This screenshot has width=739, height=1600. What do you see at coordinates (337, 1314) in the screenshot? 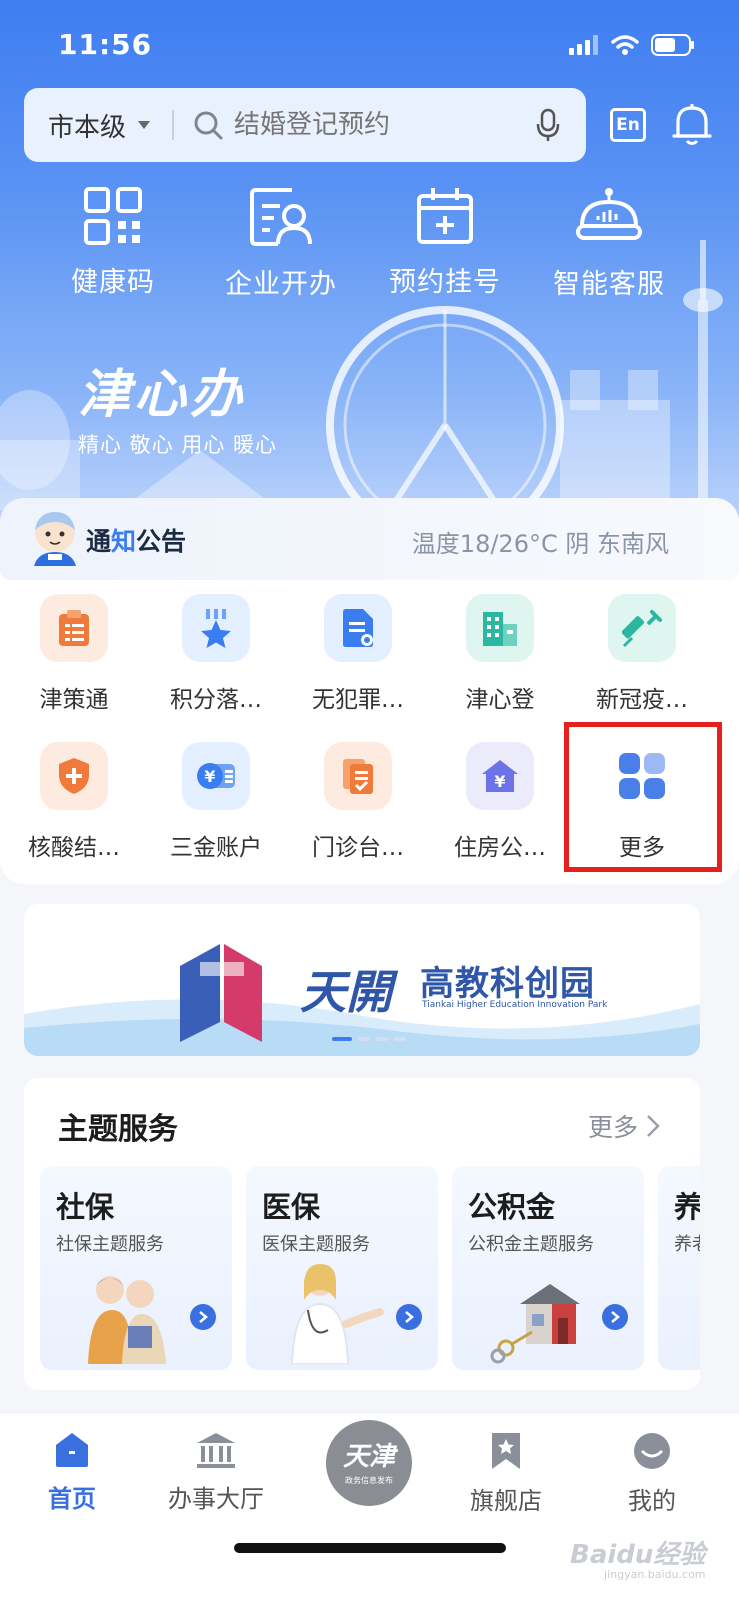
I see `doctor-illustration` at bounding box center [337, 1314].